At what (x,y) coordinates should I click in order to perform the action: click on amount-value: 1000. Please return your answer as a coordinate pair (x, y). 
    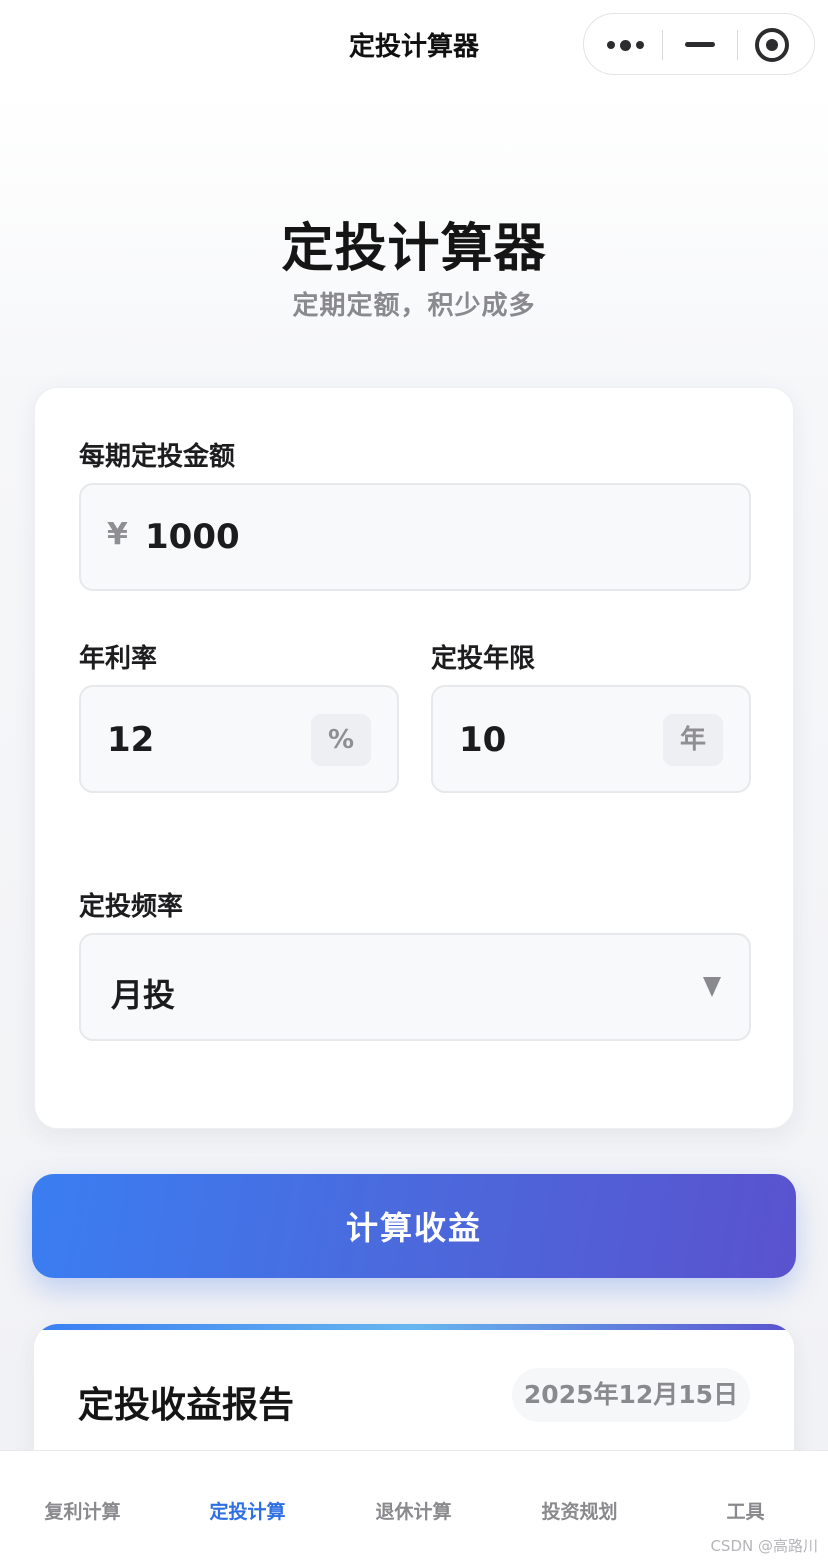
    Looking at the image, I should click on (192, 537).